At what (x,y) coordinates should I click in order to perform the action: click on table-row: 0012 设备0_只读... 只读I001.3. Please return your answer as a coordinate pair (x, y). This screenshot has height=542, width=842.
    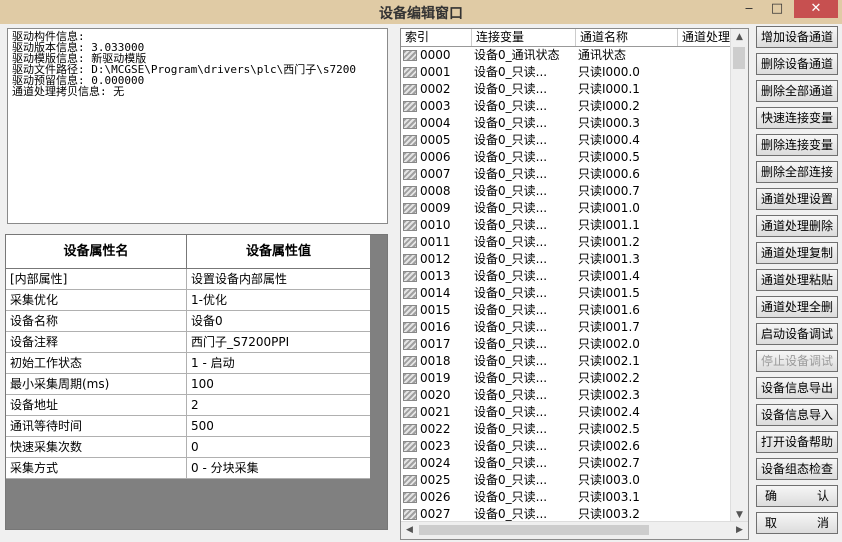
    Looking at the image, I should click on (574, 259).